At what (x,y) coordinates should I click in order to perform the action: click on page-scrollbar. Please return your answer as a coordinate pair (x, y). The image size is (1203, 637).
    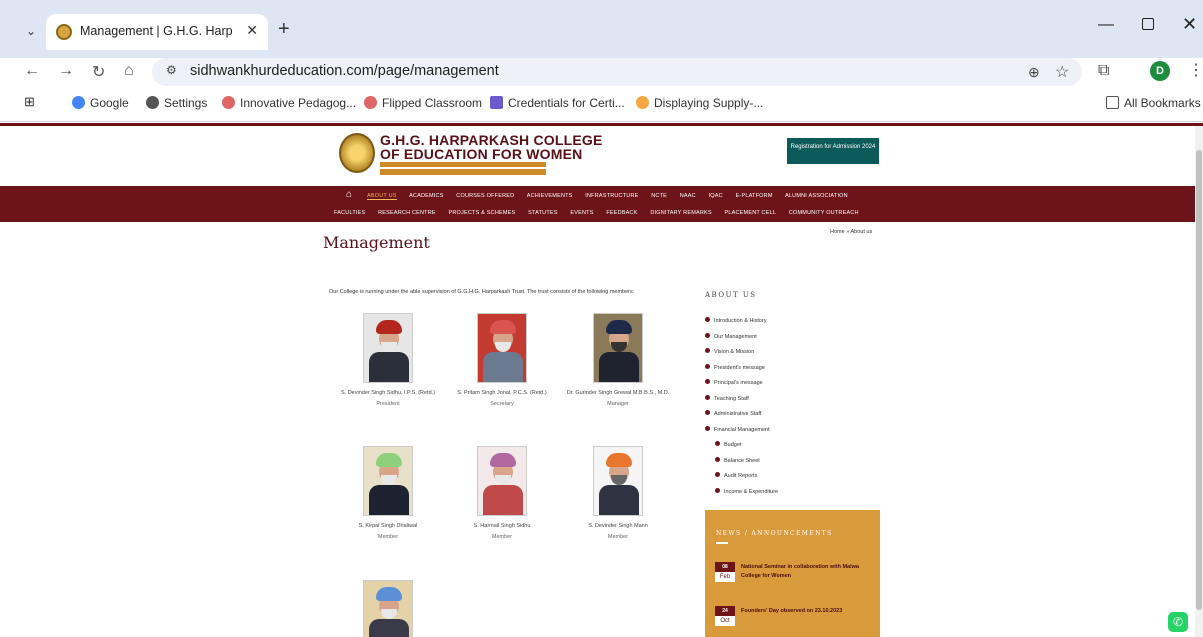
    Looking at the image, I should click on (1199, 381).